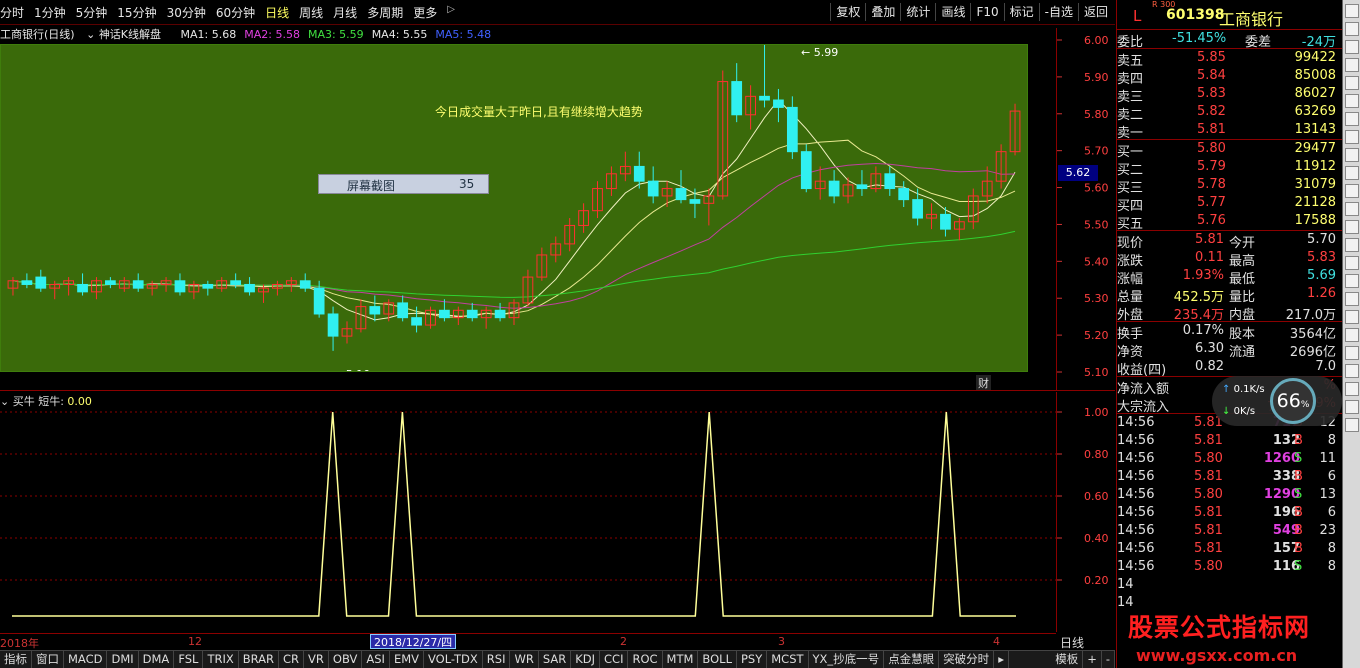 The image size is (1360, 668). Describe the element at coordinates (1352, 47) in the screenshot. I see `up-arrow-icon` at that location.